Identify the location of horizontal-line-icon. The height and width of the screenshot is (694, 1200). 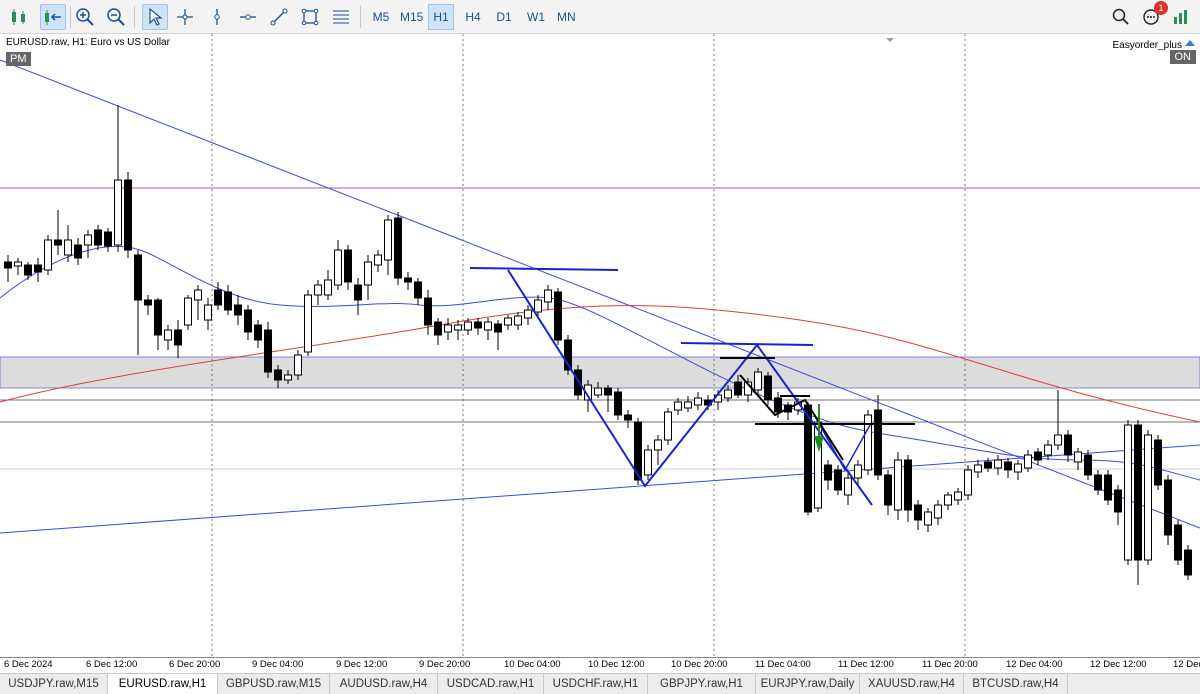
(248, 17).